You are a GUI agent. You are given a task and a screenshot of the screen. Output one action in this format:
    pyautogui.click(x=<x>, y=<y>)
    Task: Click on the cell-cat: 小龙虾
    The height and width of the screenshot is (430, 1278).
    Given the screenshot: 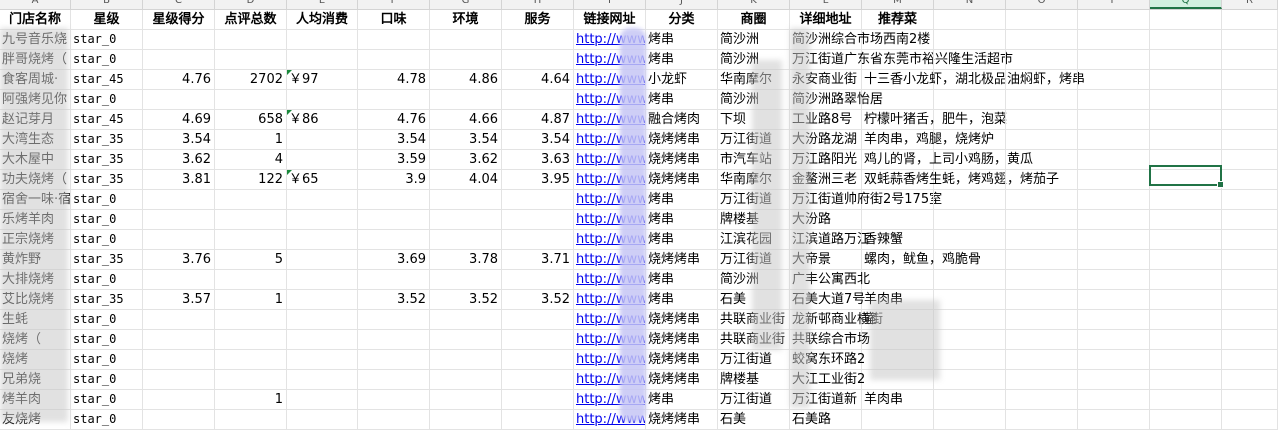 What is the action you would take?
    pyautogui.click(x=682, y=80)
    